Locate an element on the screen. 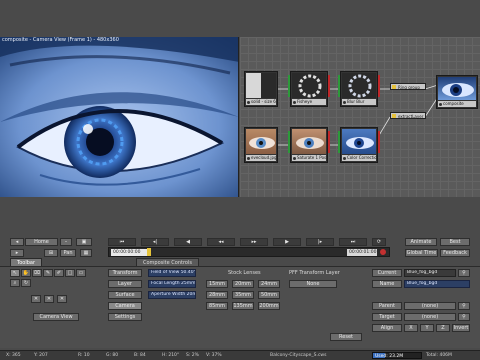  current-picker-icon: ⚲ is located at coordinates (464, 273).